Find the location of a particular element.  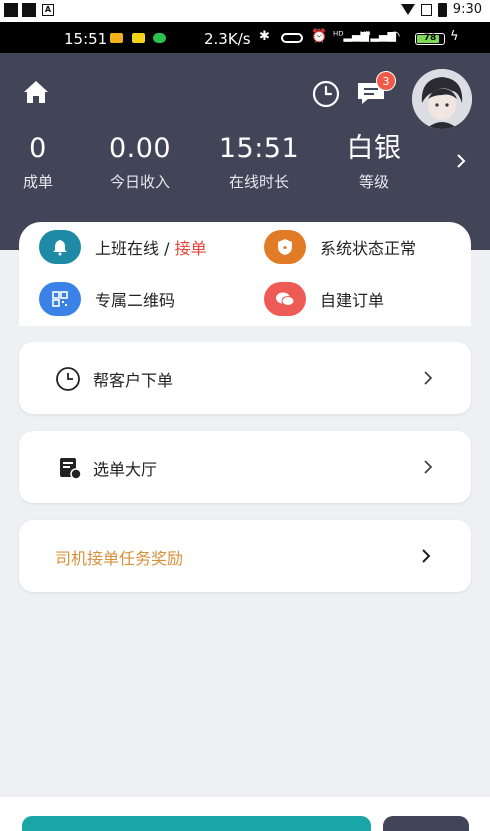

notification-icon: A is located at coordinates (48, 10).